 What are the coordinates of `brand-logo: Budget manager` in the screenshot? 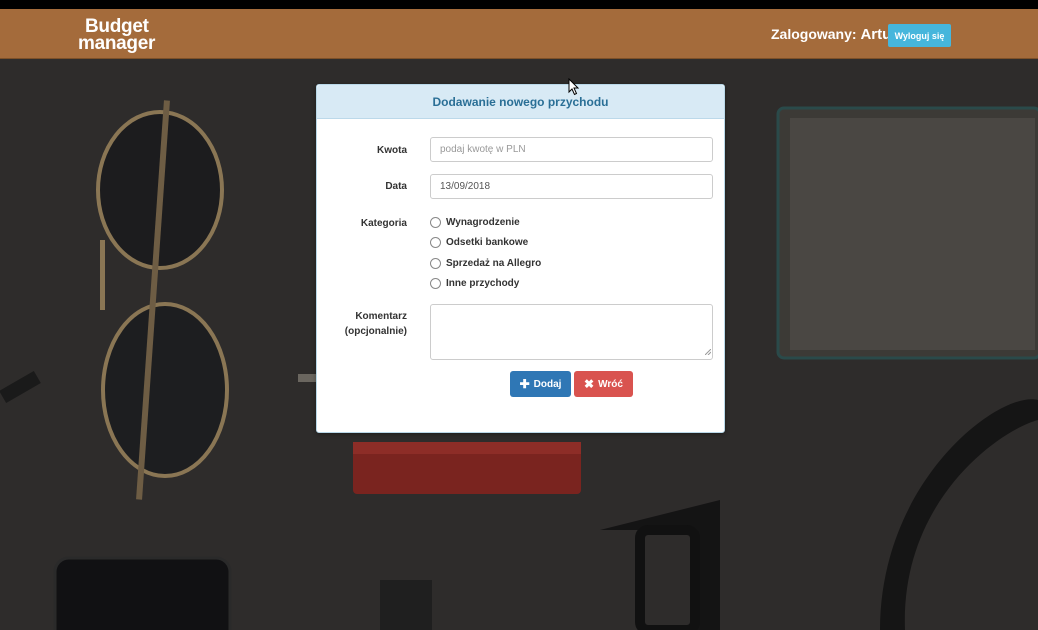 It's located at (117, 35).